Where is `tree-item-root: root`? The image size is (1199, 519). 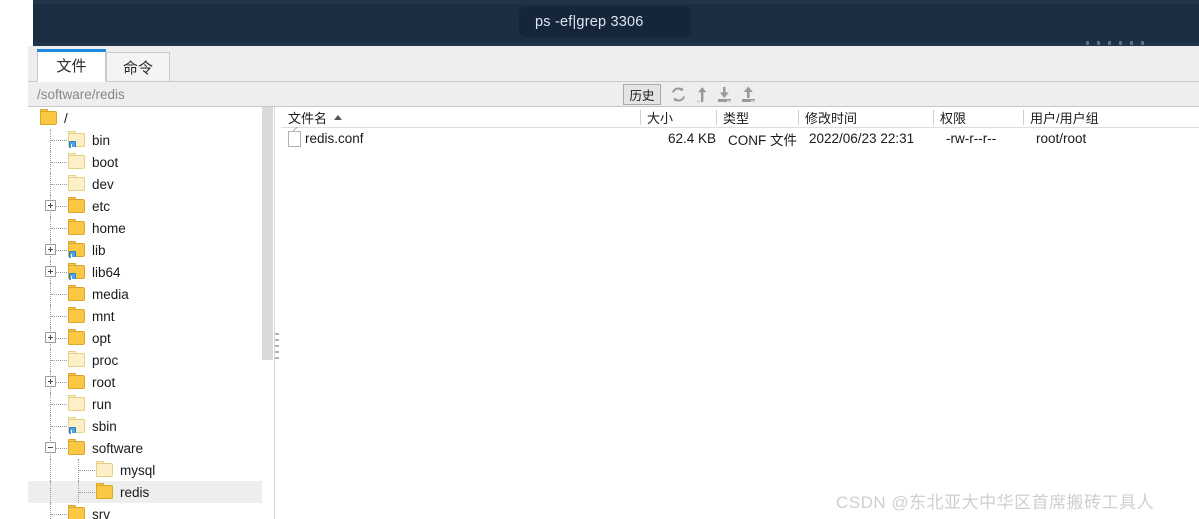 tree-item-root: root is located at coordinates (150, 382).